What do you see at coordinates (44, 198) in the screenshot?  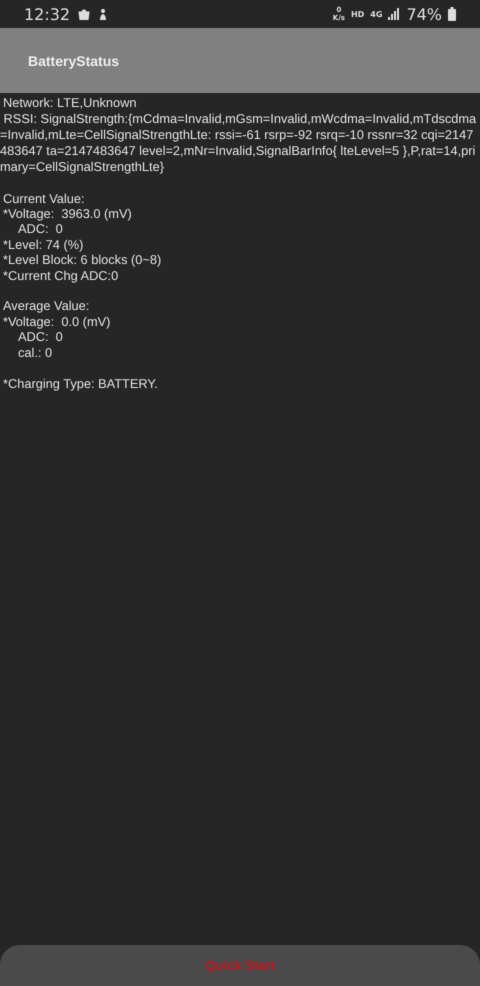 I see `section-heading: Current Value:` at bounding box center [44, 198].